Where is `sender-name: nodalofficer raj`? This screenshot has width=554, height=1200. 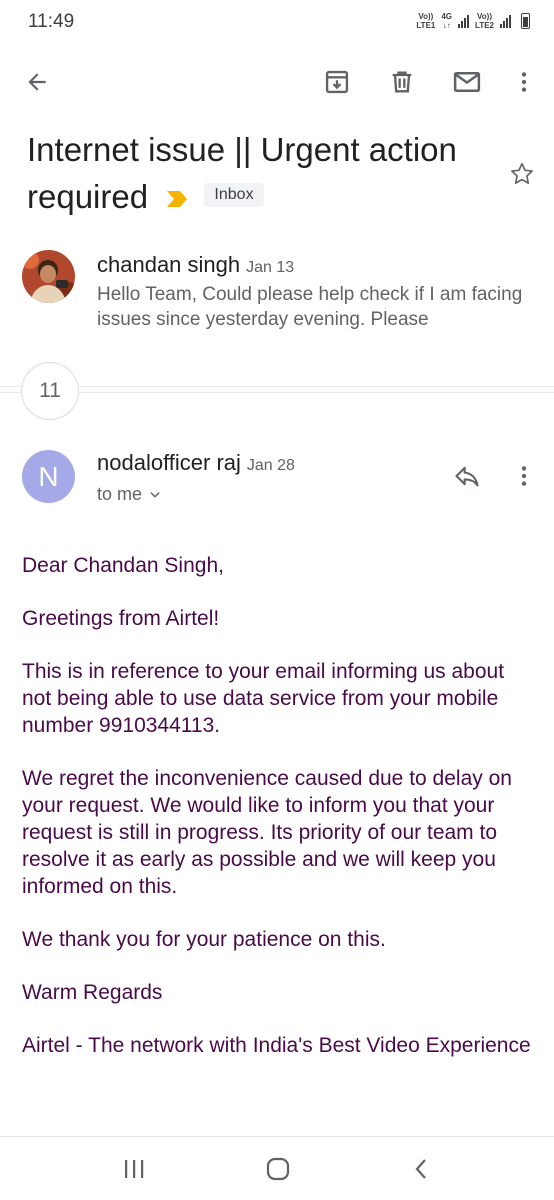 sender-name: nodalofficer raj is located at coordinates (169, 462).